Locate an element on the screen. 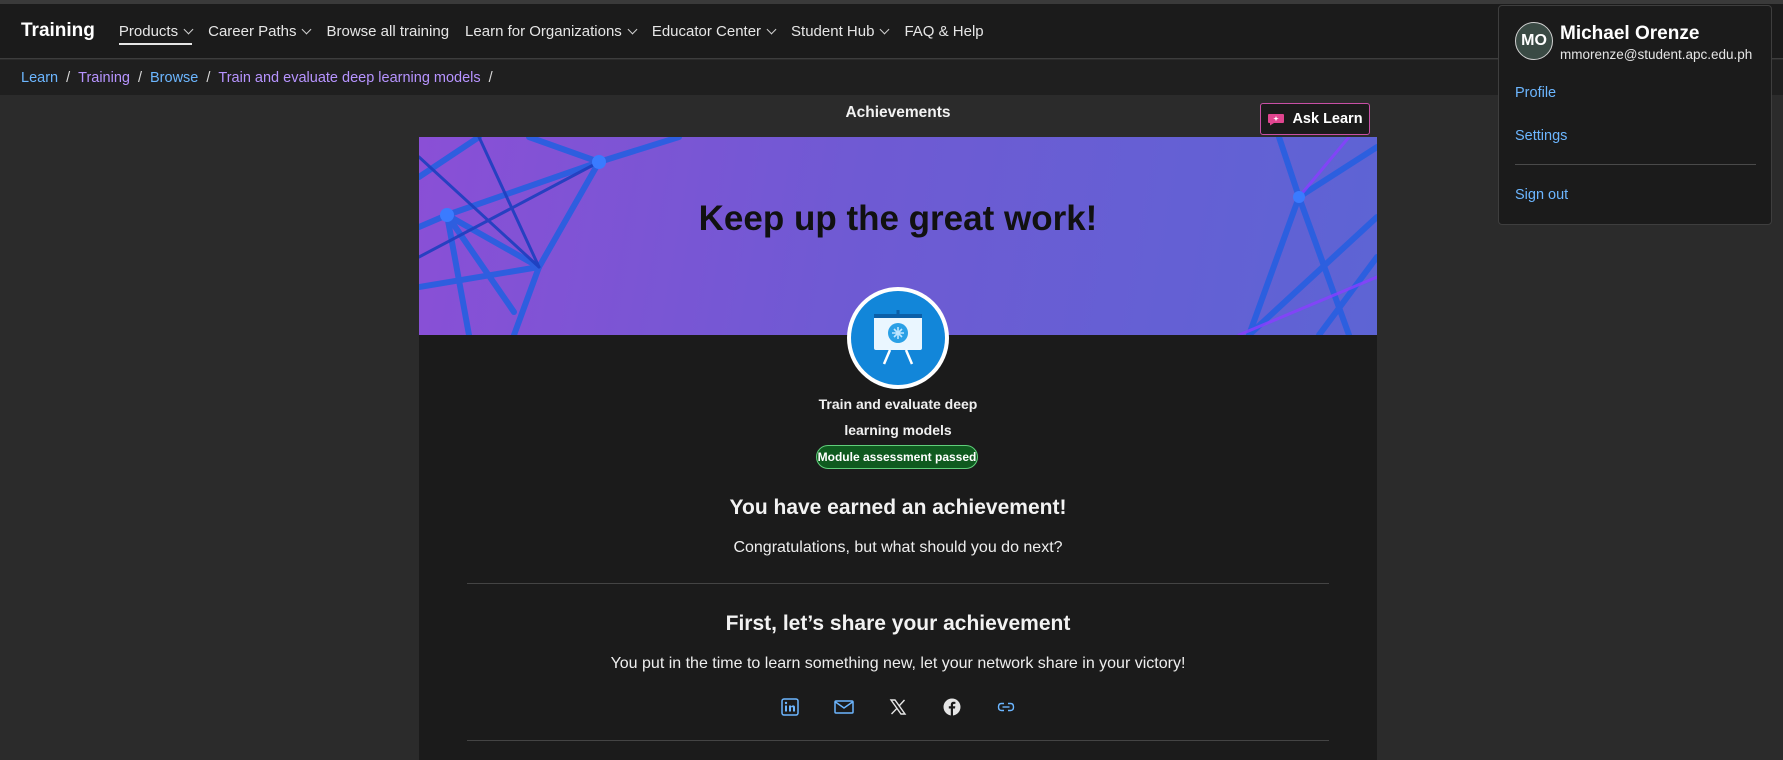 The height and width of the screenshot is (760, 1783). nav-products: Products is located at coordinates (156, 31).